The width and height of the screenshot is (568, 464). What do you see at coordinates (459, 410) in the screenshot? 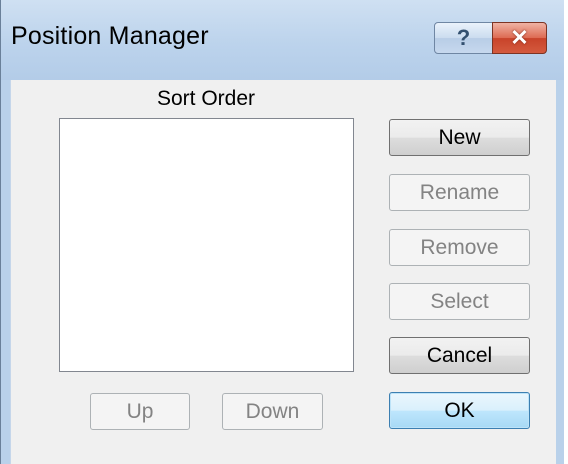
I see `ok-button: OK` at bounding box center [459, 410].